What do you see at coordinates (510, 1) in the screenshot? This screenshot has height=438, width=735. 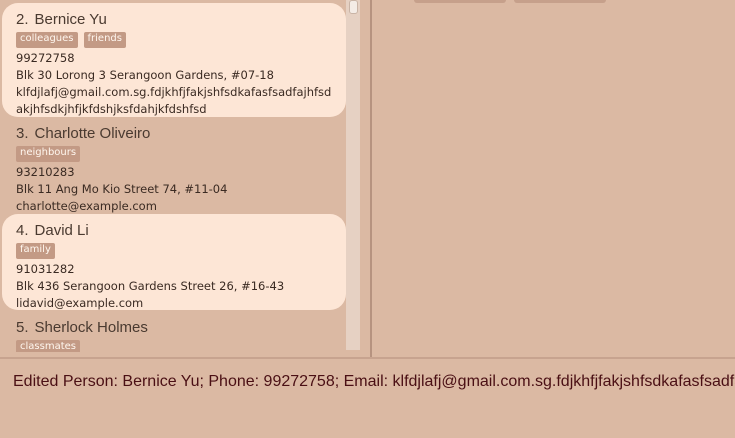 I see `top-toolbar` at bounding box center [510, 1].